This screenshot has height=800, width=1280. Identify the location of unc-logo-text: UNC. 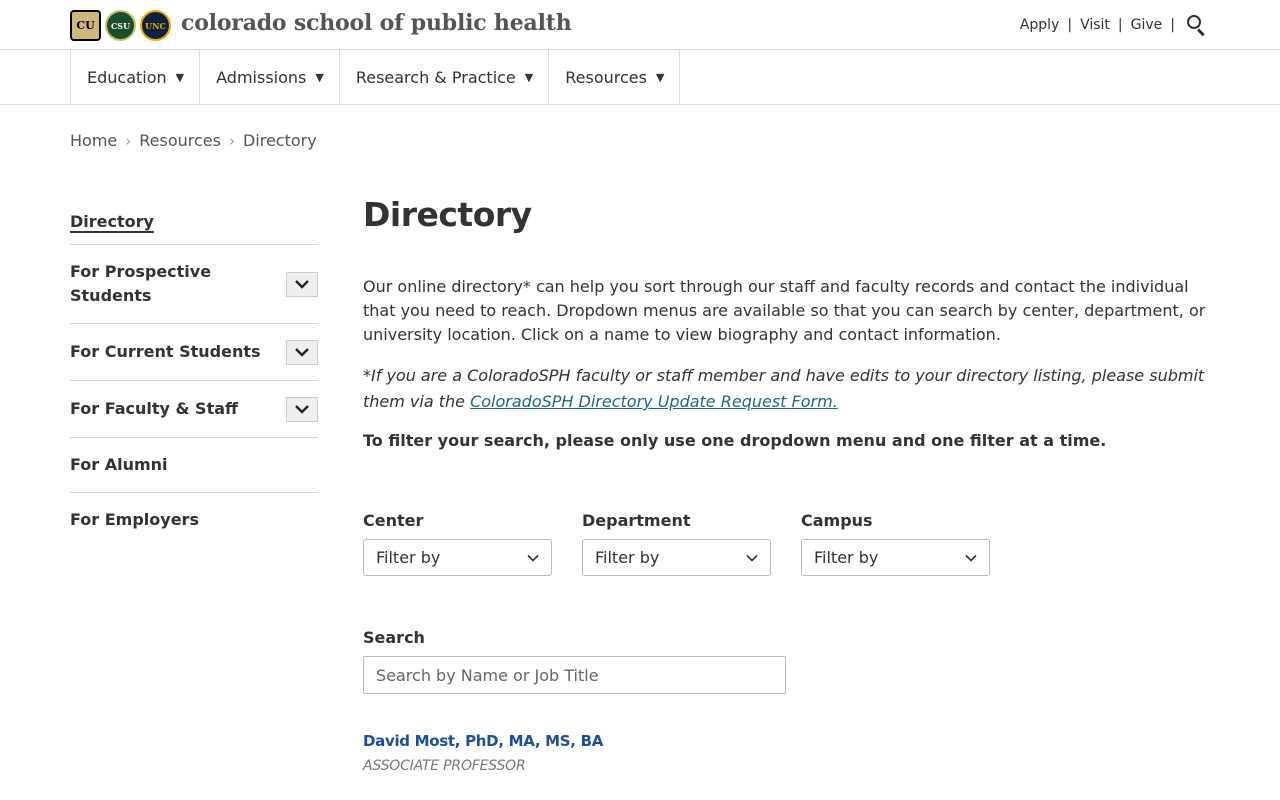
(155, 25).